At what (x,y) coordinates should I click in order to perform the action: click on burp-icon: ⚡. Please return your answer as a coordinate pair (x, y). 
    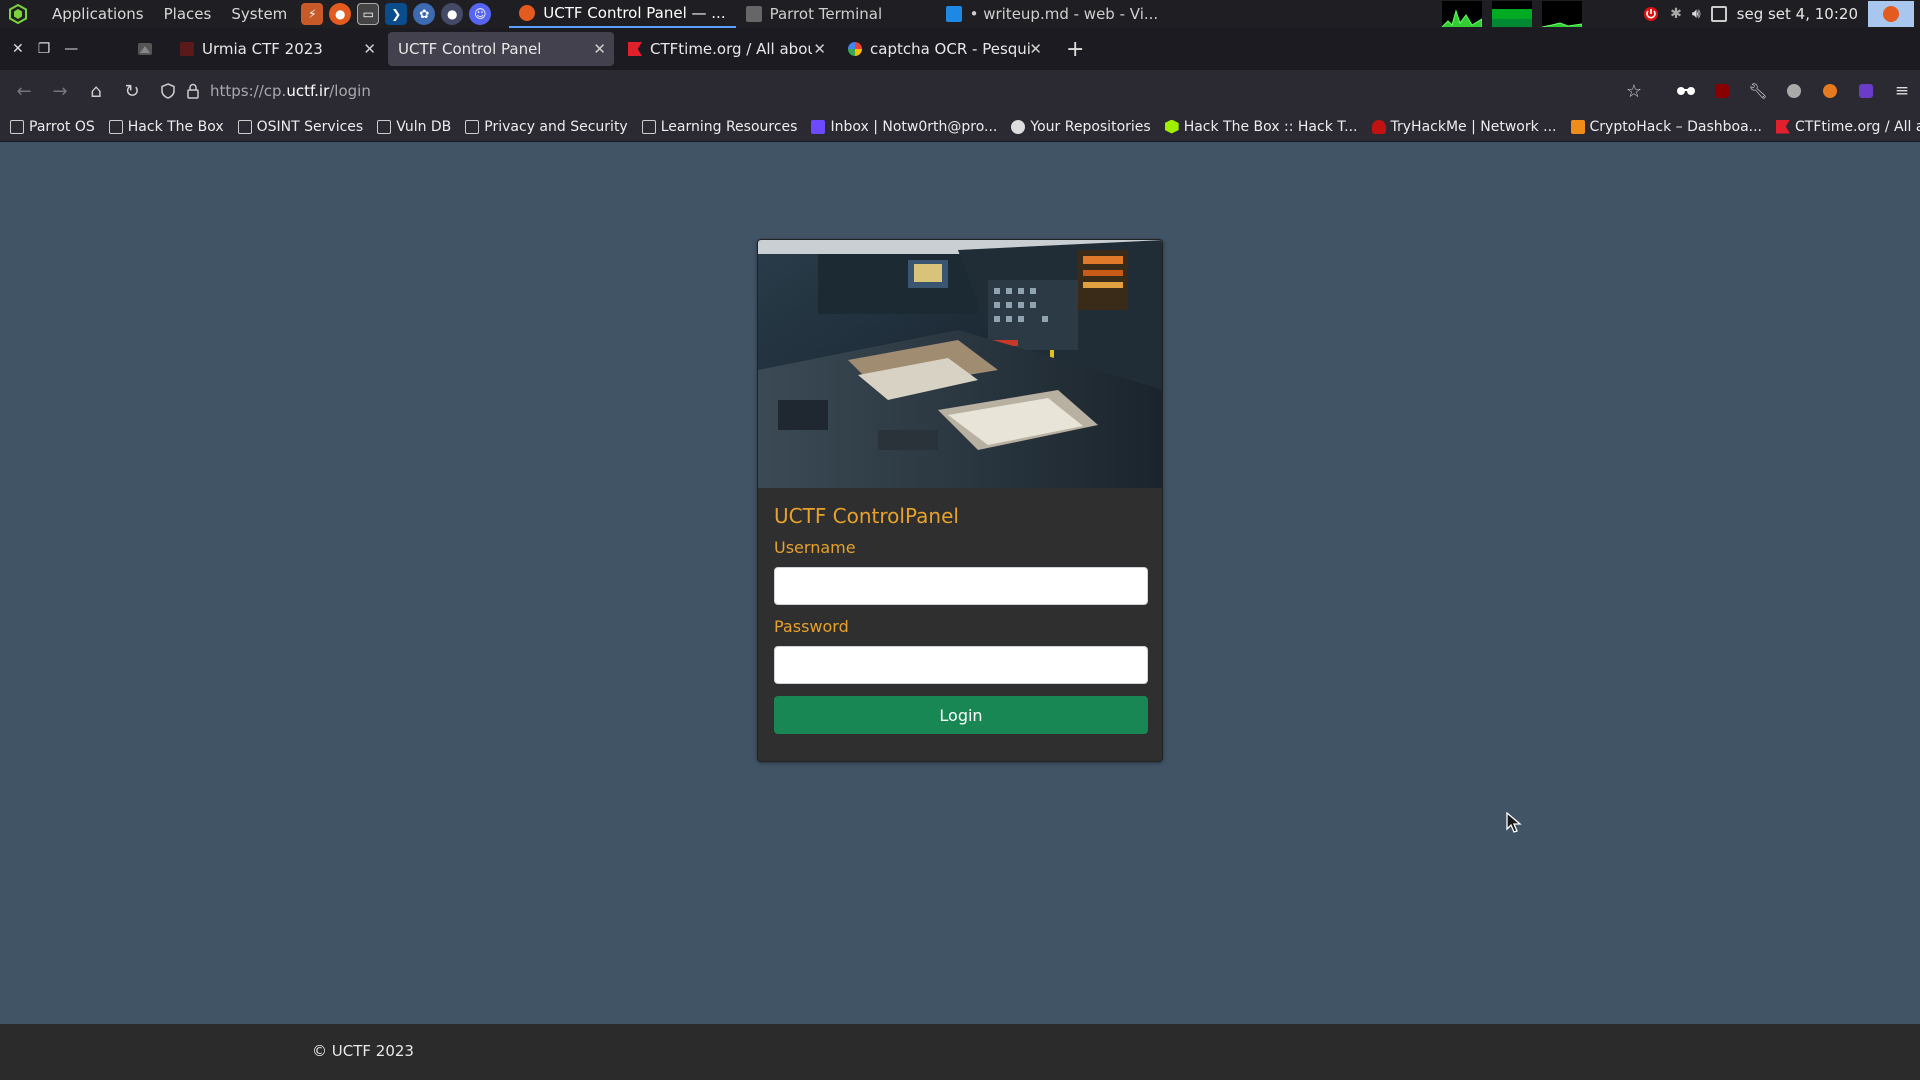
    Looking at the image, I should click on (312, 14).